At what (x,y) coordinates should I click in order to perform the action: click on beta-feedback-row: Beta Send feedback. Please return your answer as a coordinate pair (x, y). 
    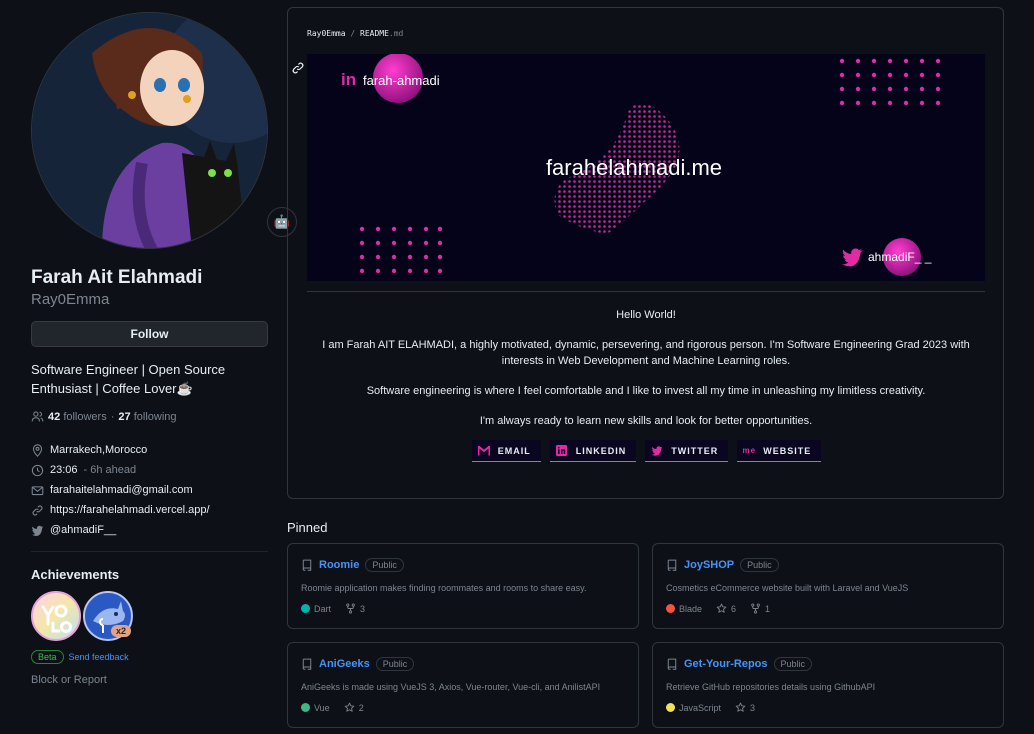
    Looking at the image, I should click on (149, 657).